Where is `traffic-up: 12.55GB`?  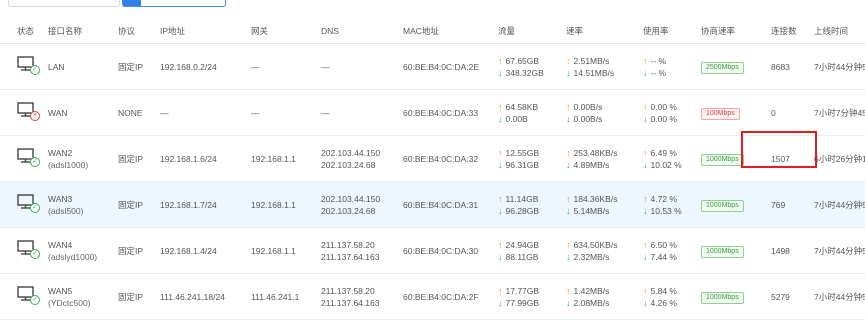 traffic-up: 12.55GB is located at coordinates (522, 152).